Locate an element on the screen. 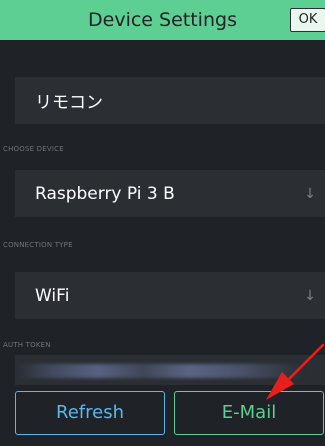 Image resolution: width=325 pixels, height=446 pixels. ok-button: OK is located at coordinates (307, 20).